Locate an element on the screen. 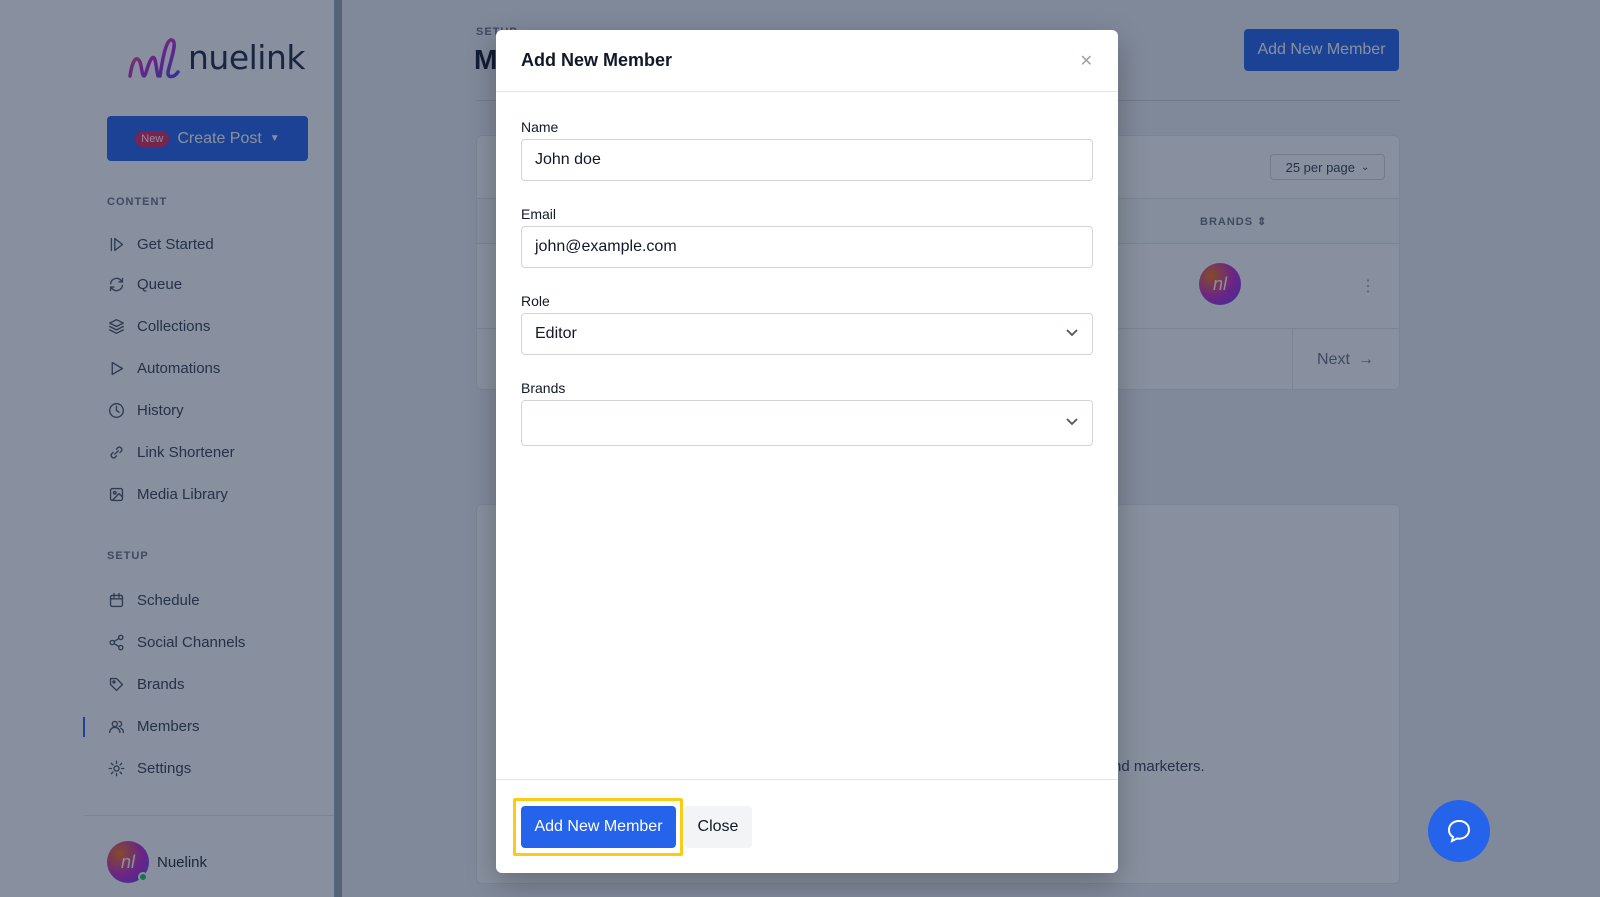  brands-select is located at coordinates (807, 423).